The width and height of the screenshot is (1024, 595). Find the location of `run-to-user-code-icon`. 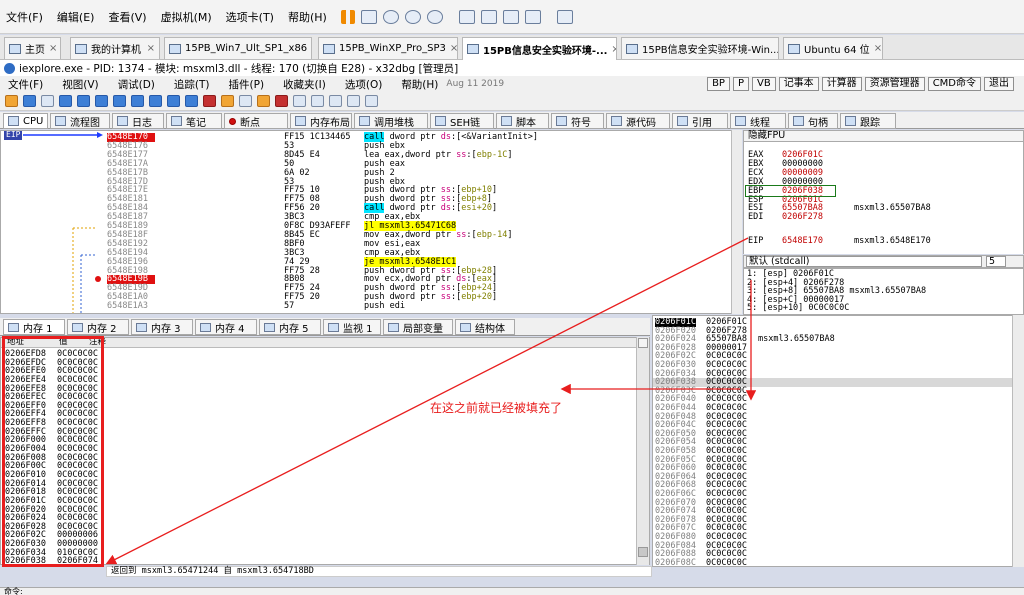

run-to-user-code-icon is located at coordinates (191, 101).